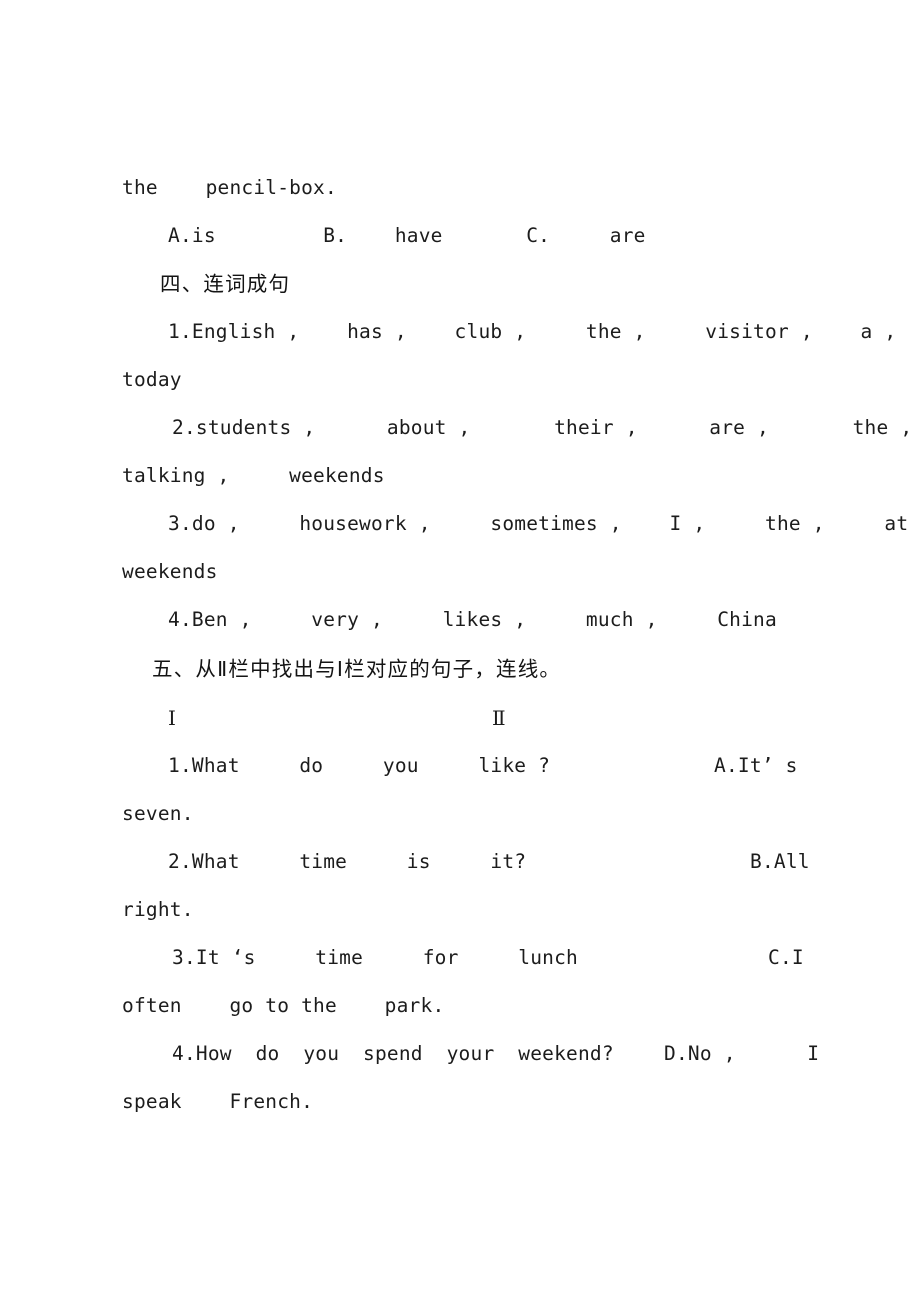 The image size is (920, 1302). Describe the element at coordinates (742, 1053) in the screenshot. I see `match-item-4-right: D.No , I` at that location.